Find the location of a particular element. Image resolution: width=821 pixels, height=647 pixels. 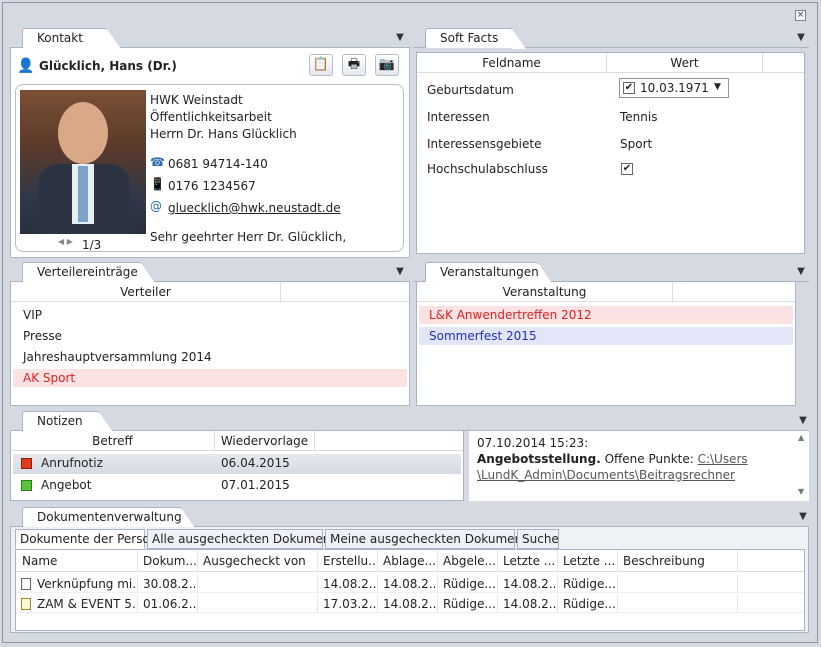

list-item: Presse is located at coordinates (210, 336).